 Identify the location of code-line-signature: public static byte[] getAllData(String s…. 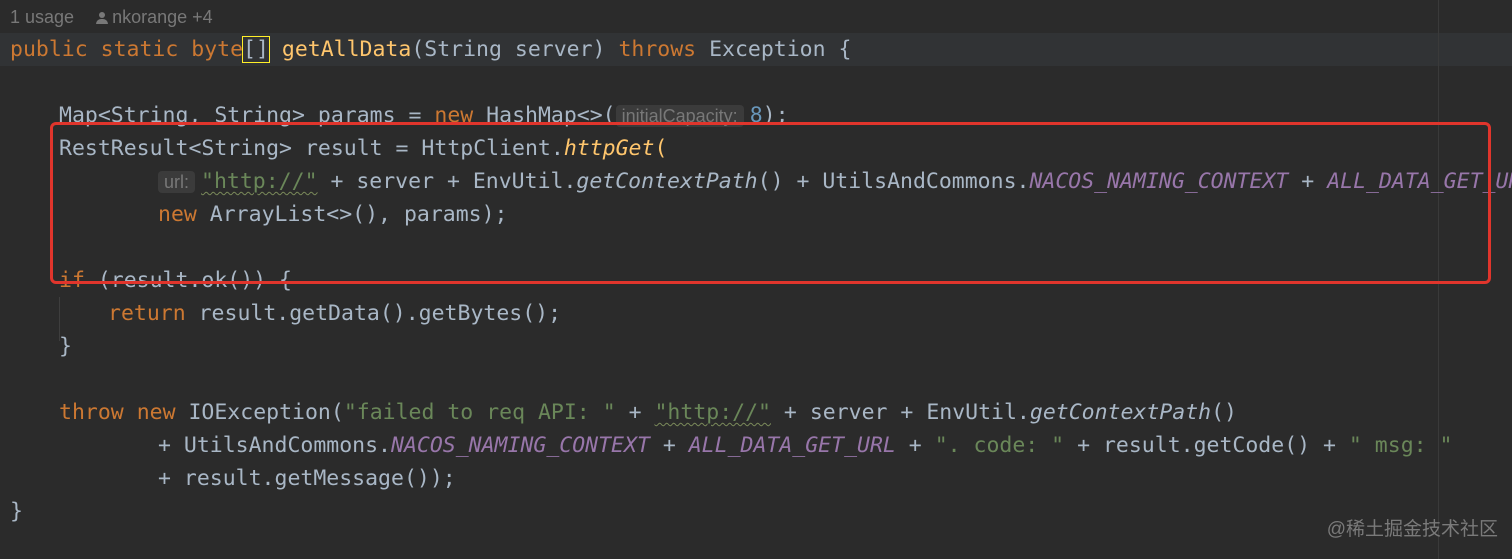
(430, 49).